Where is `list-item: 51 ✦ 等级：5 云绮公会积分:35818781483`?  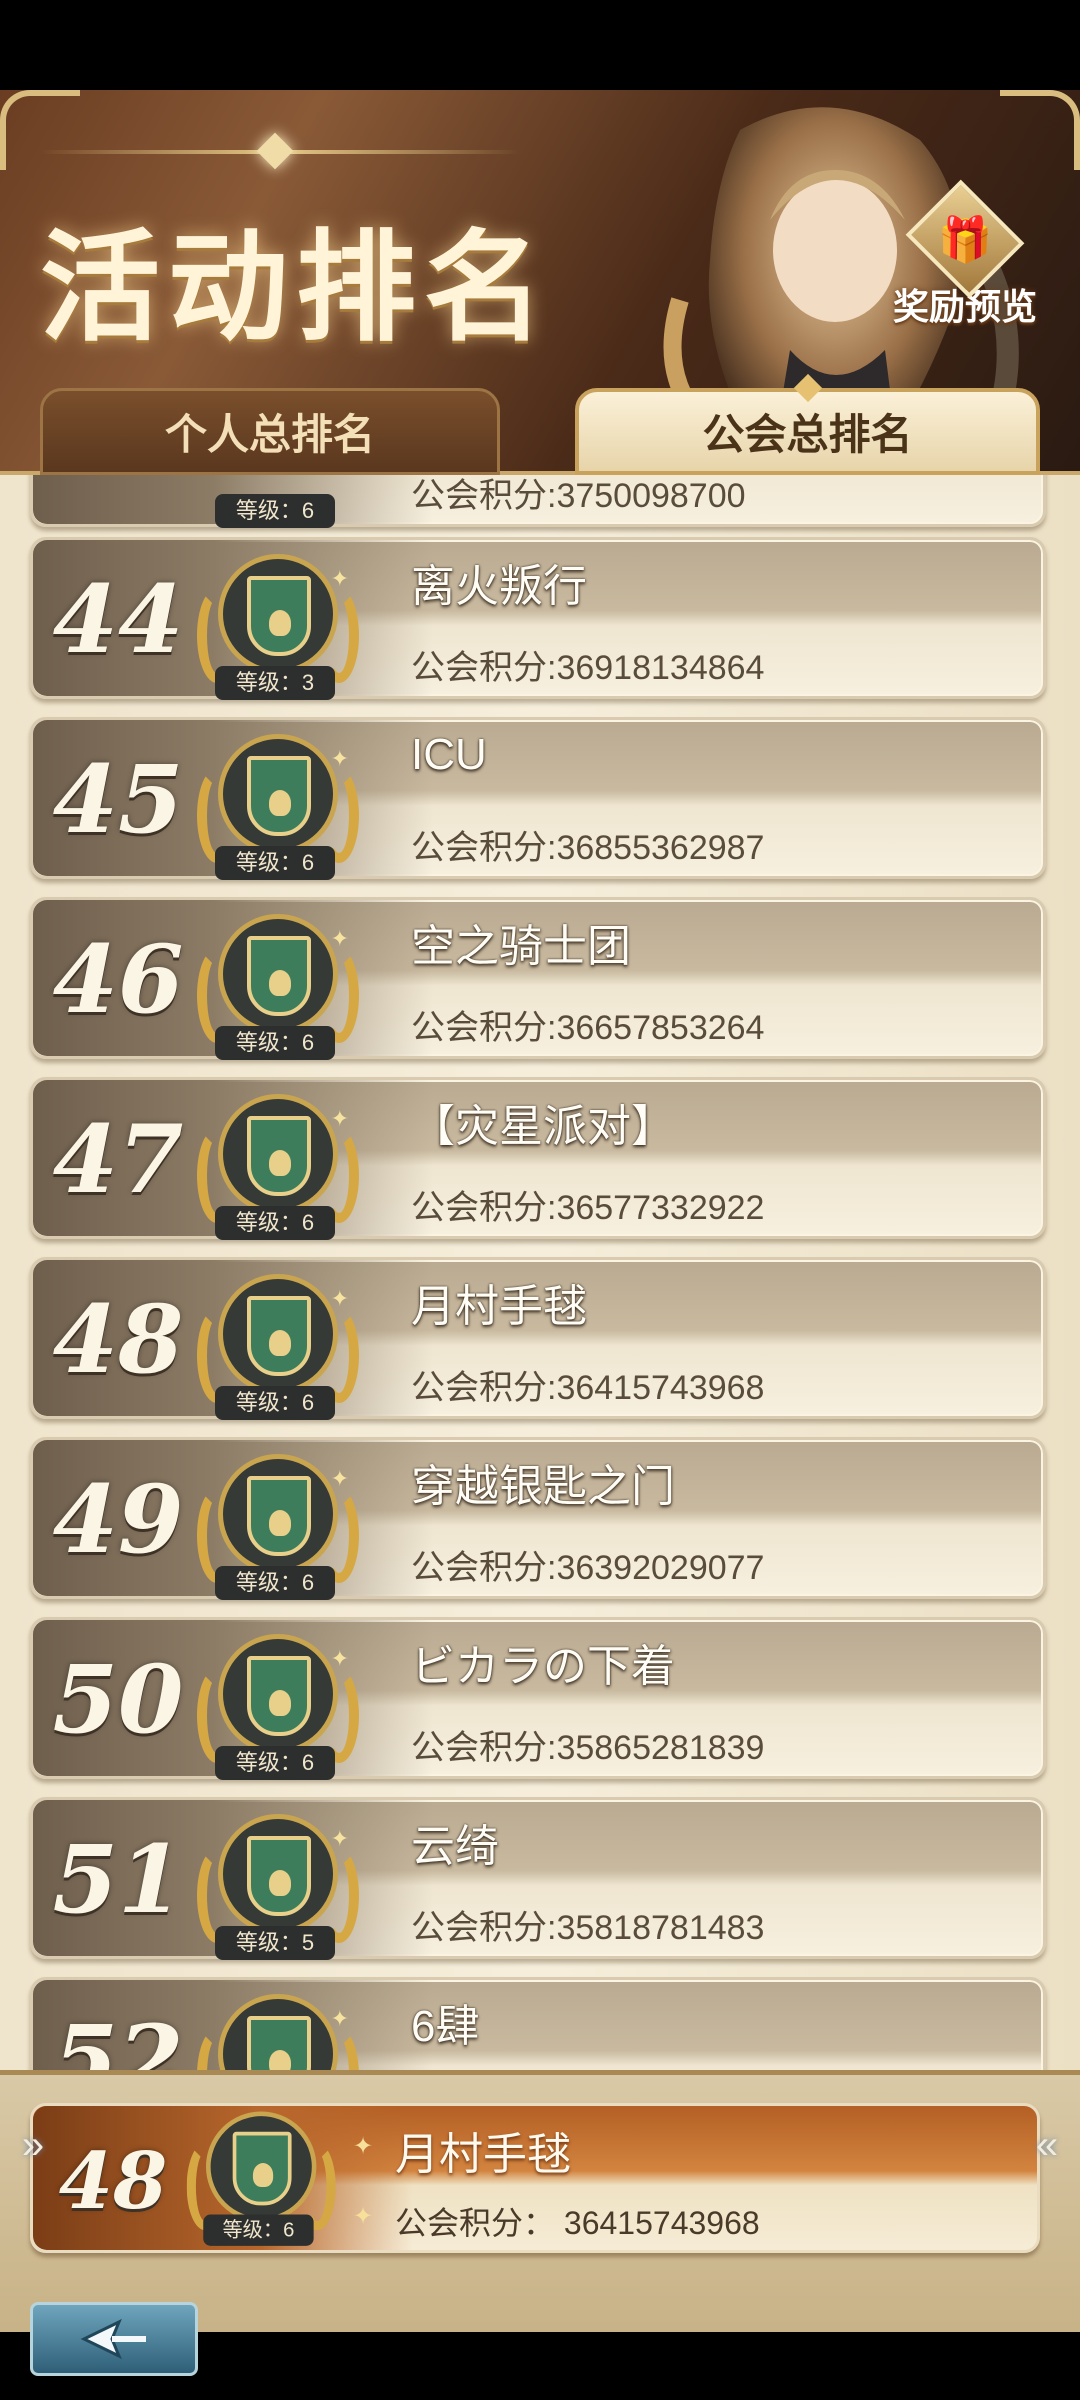
list-item: 51 ✦ 等级：5 云绮公会积分:35818781483 is located at coordinates (538, 1878).